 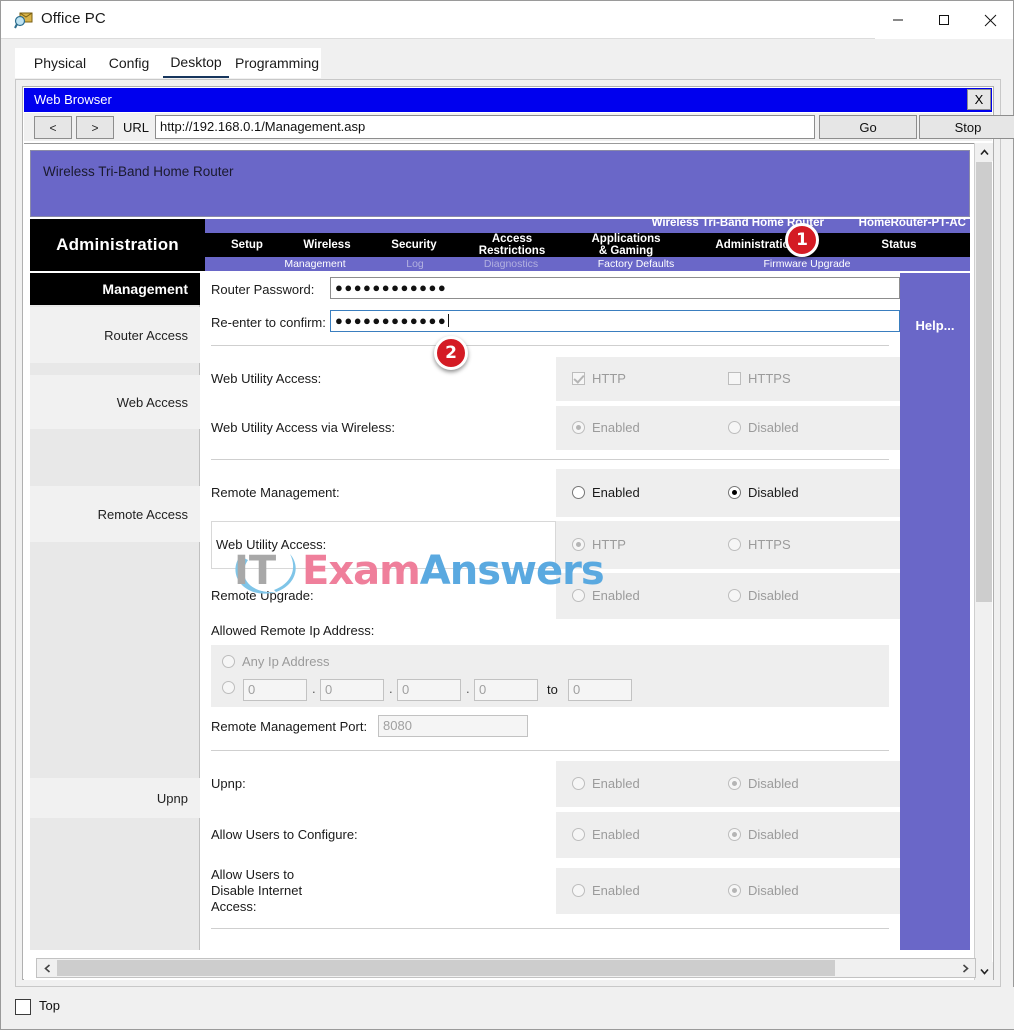 I want to click on scroll-left-button, so click(x=47, y=968).